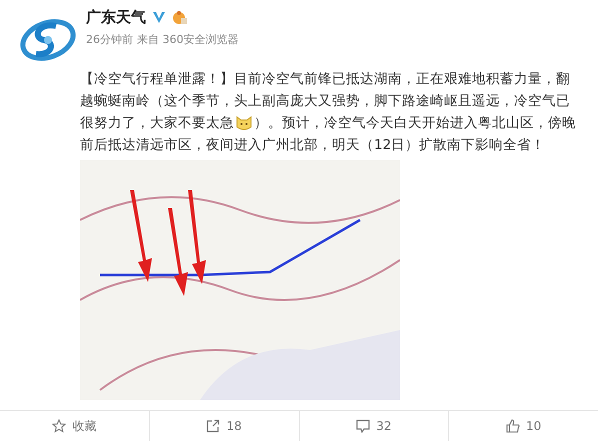 The image size is (598, 441). What do you see at coordinates (374, 426) in the screenshot?
I see `action-button: 32` at bounding box center [374, 426].